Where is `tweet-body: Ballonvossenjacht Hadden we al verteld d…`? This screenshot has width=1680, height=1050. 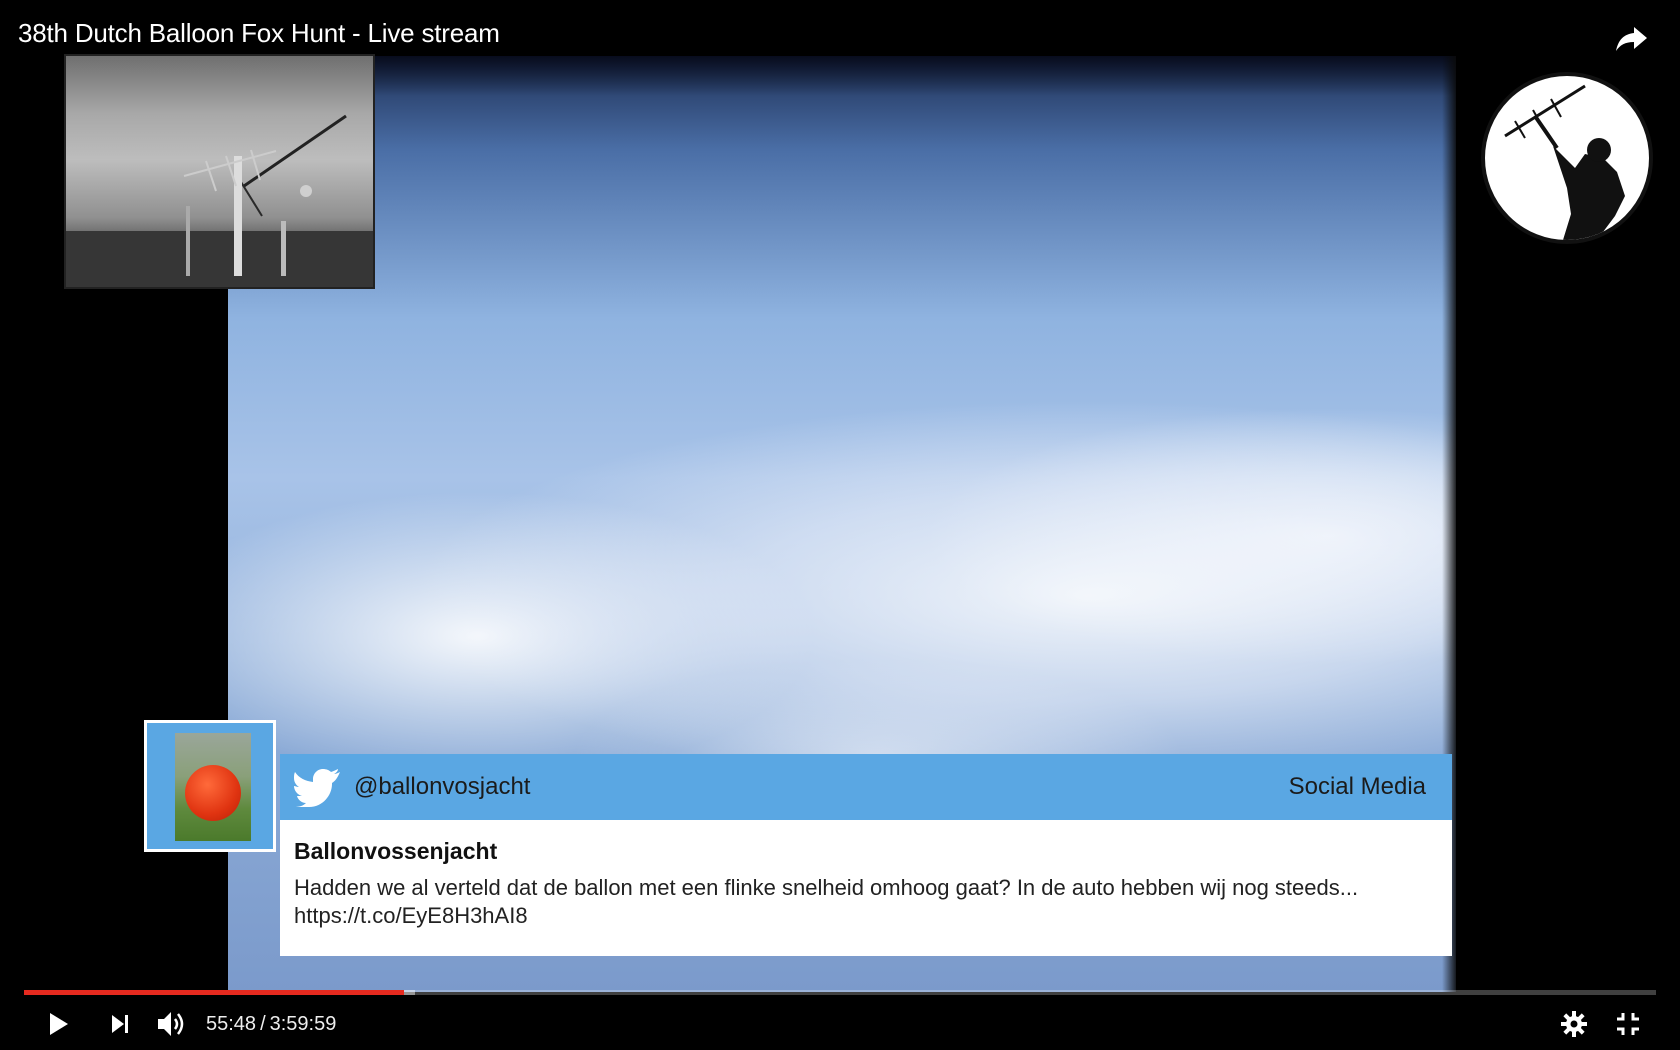 tweet-body: Ballonvossenjacht Hadden we al verteld d… is located at coordinates (866, 888).